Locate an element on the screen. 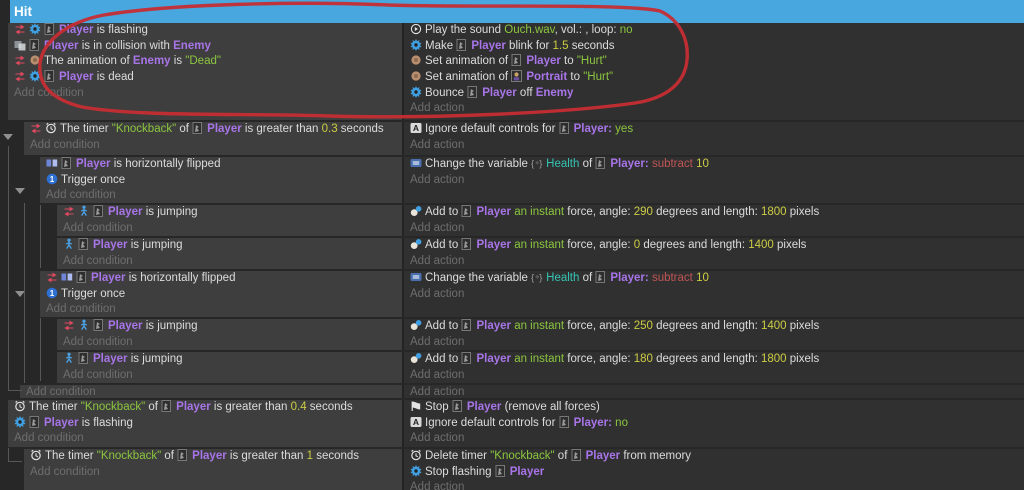  condition-row: Player is dead is located at coordinates (205, 78).